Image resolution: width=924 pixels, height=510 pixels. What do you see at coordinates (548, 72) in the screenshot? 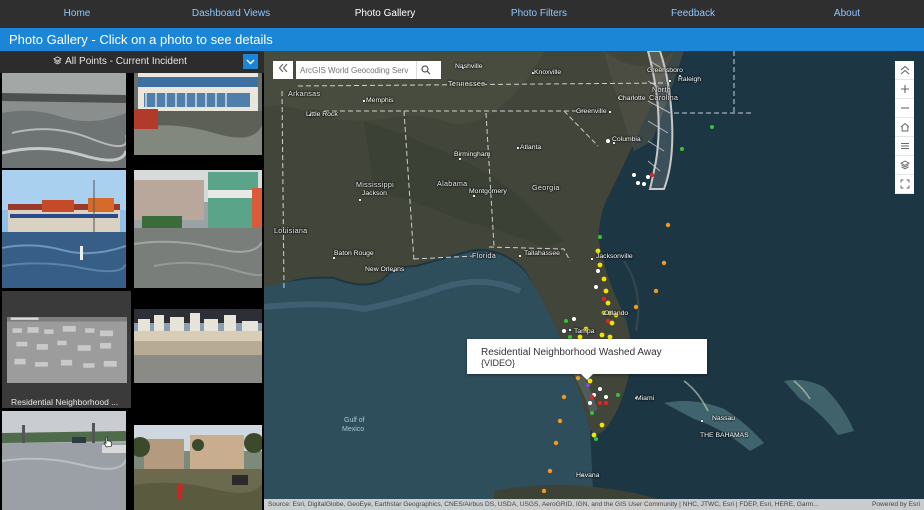
I see `map-label-knoxville: Knoxville` at bounding box center [548, 72].